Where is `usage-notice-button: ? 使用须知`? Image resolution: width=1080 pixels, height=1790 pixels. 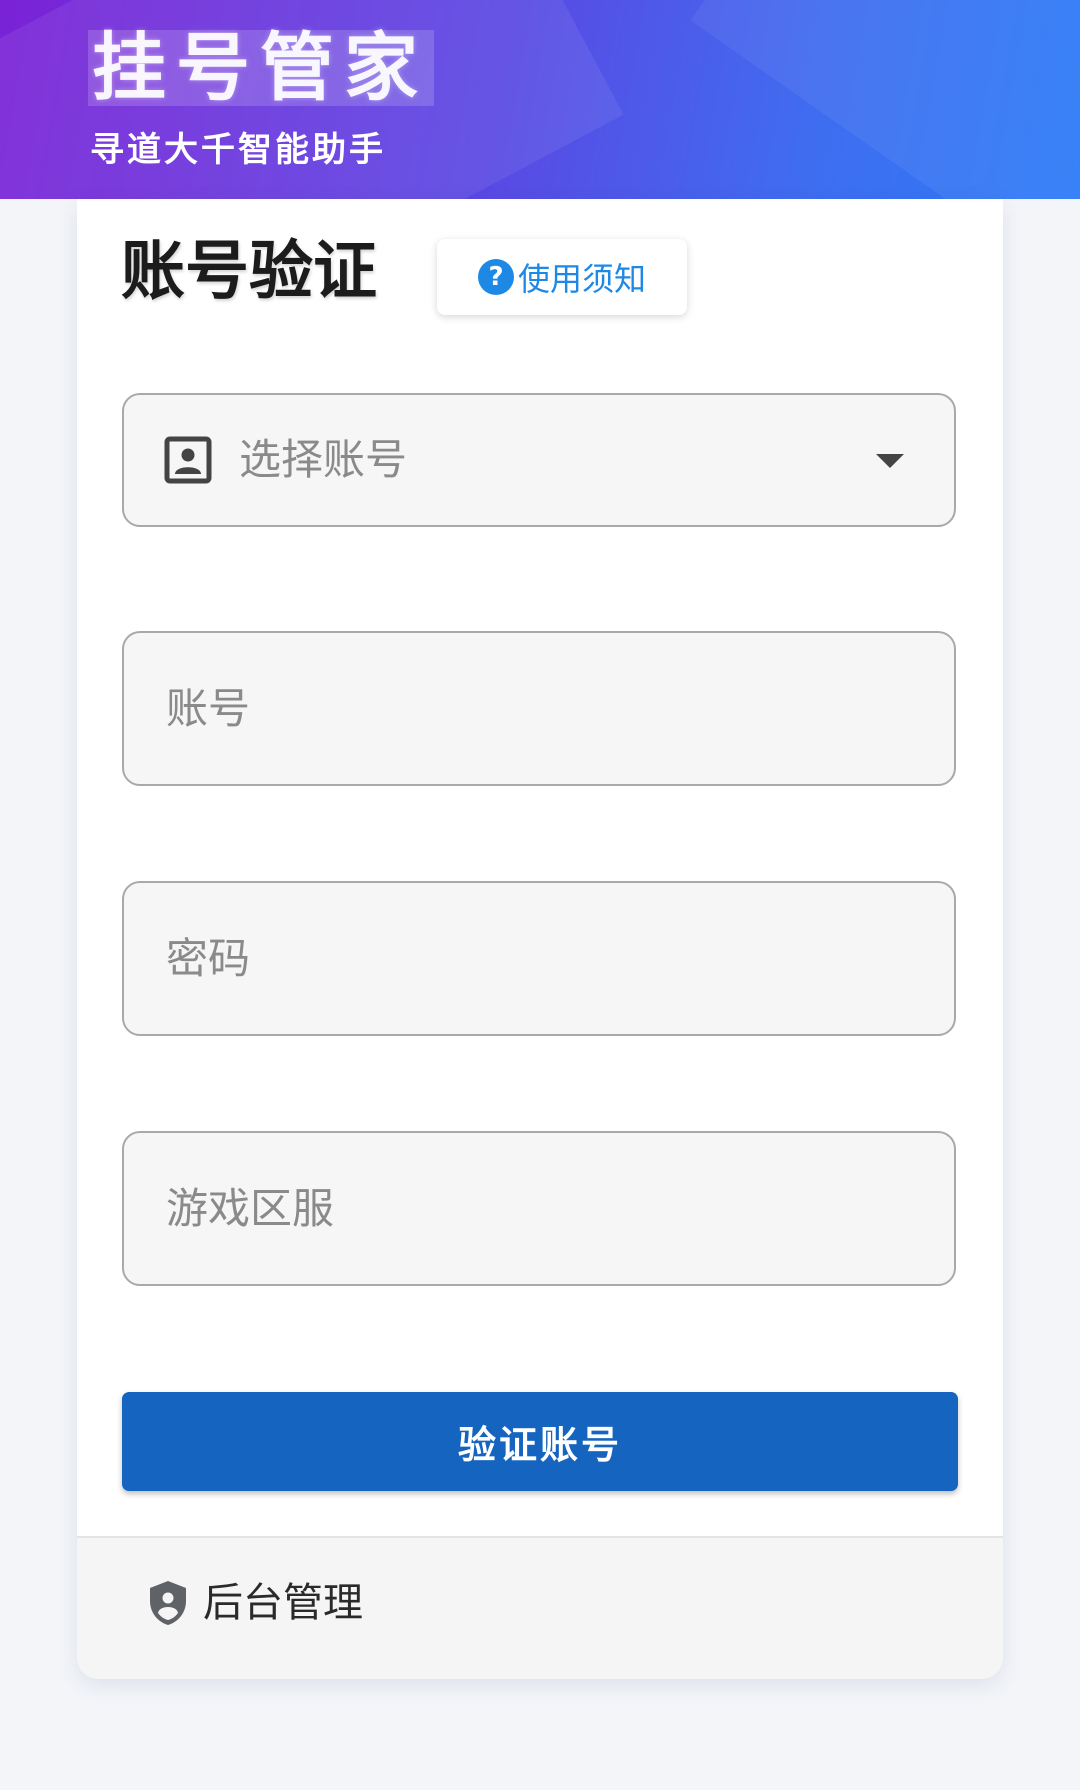
usage-notice-button: ? 使用须知 is located at coordinates (562, 277).